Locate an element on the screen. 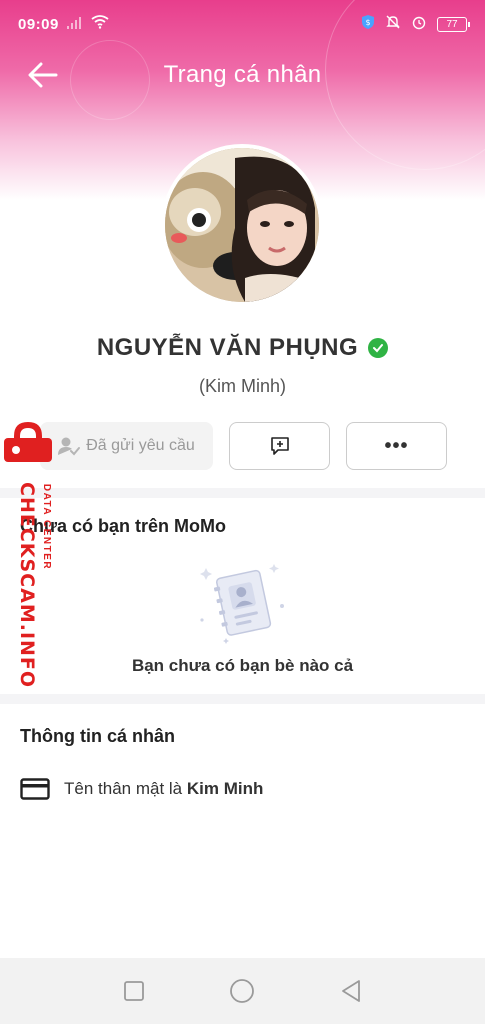  page-title: Trang cá nhân is located at coordinates (242, 74).